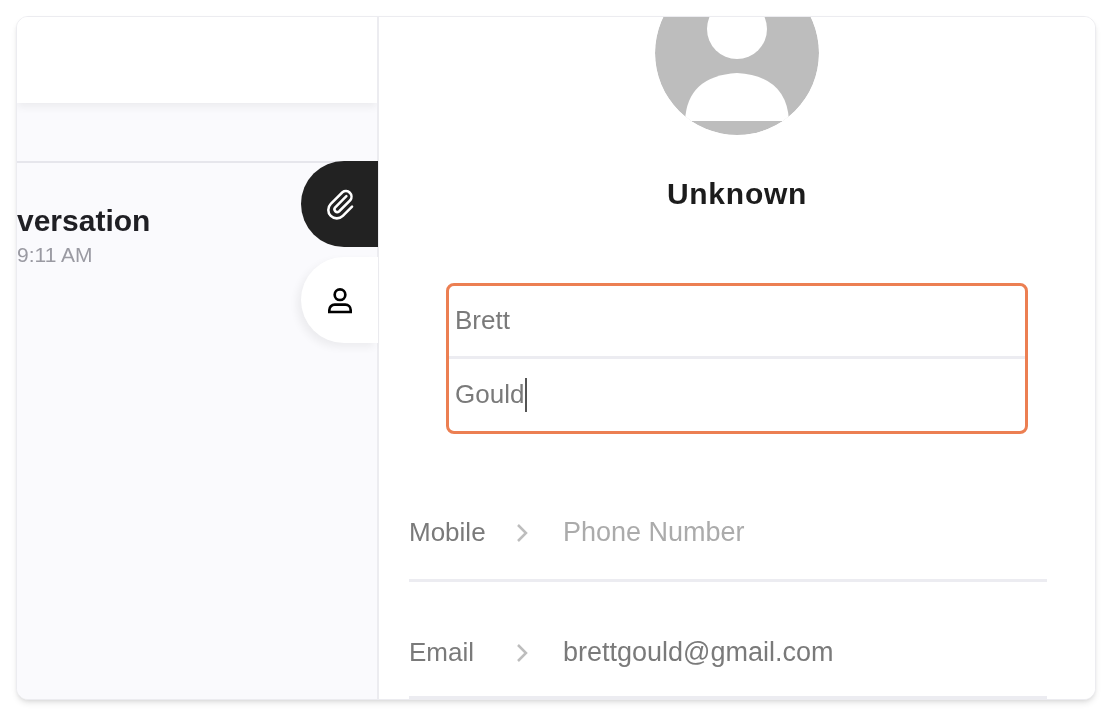  What do you see at coordinates (737, 194) in the screenshot?
I see `contact-name: Unknown` at bounding box center [737, 194].